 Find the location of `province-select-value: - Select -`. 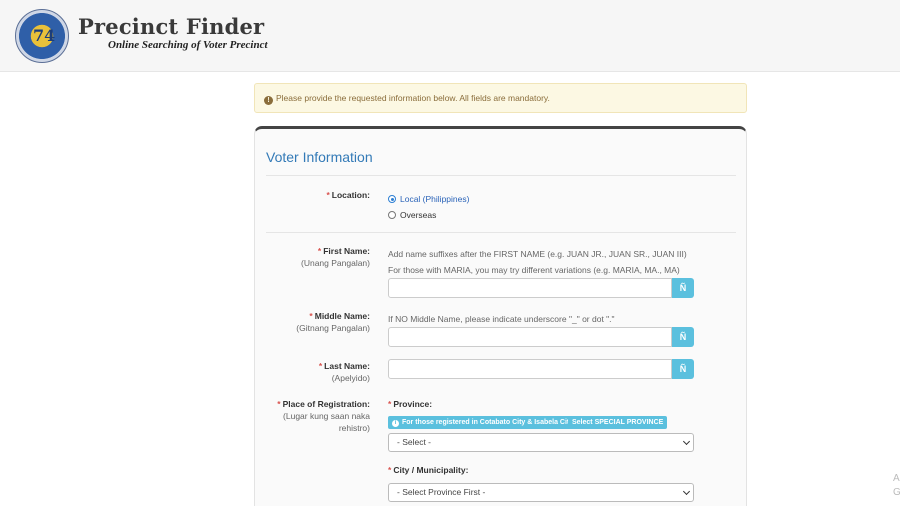

province-select-value: - Select - is located at coordinates (414, 442).